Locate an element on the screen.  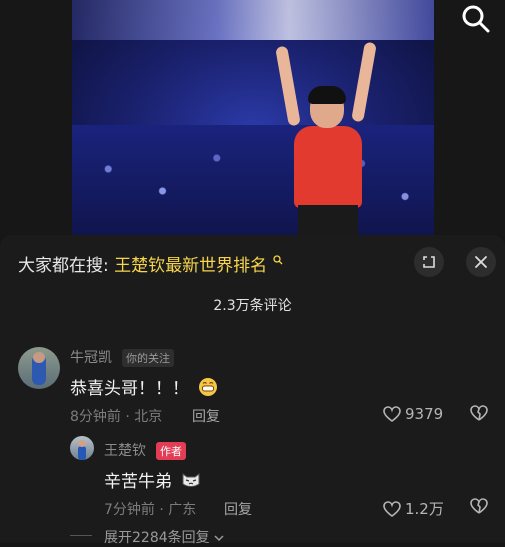
expand-button is located at coordinates (429, 262).